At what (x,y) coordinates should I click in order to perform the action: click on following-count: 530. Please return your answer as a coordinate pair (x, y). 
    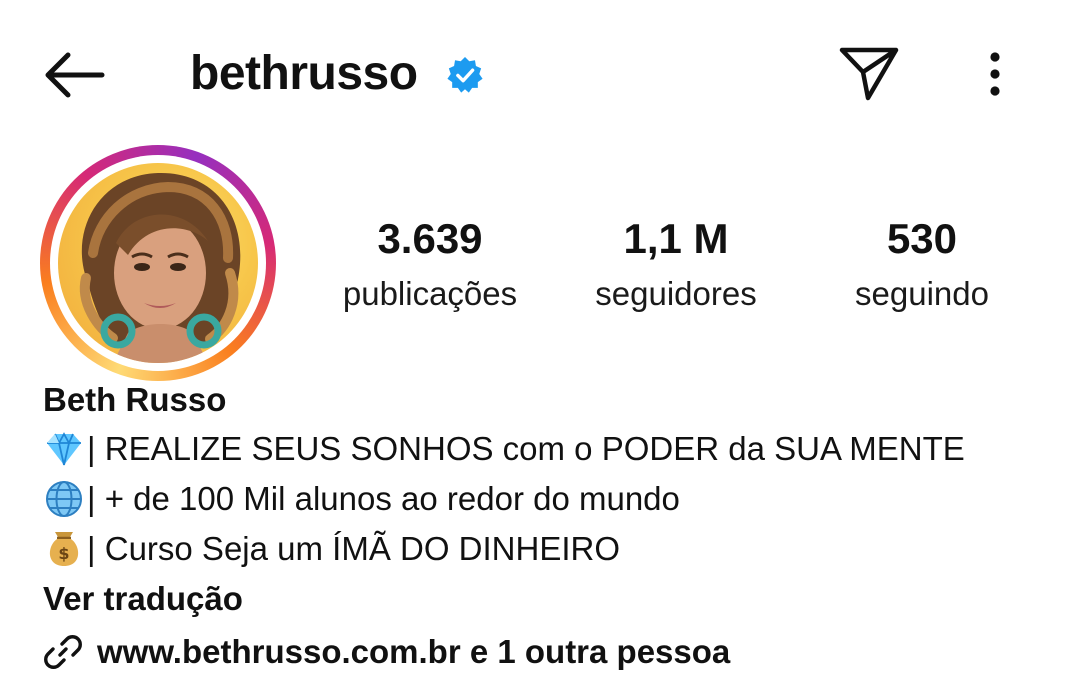
    Looking at the image, I should click on (922, 238).